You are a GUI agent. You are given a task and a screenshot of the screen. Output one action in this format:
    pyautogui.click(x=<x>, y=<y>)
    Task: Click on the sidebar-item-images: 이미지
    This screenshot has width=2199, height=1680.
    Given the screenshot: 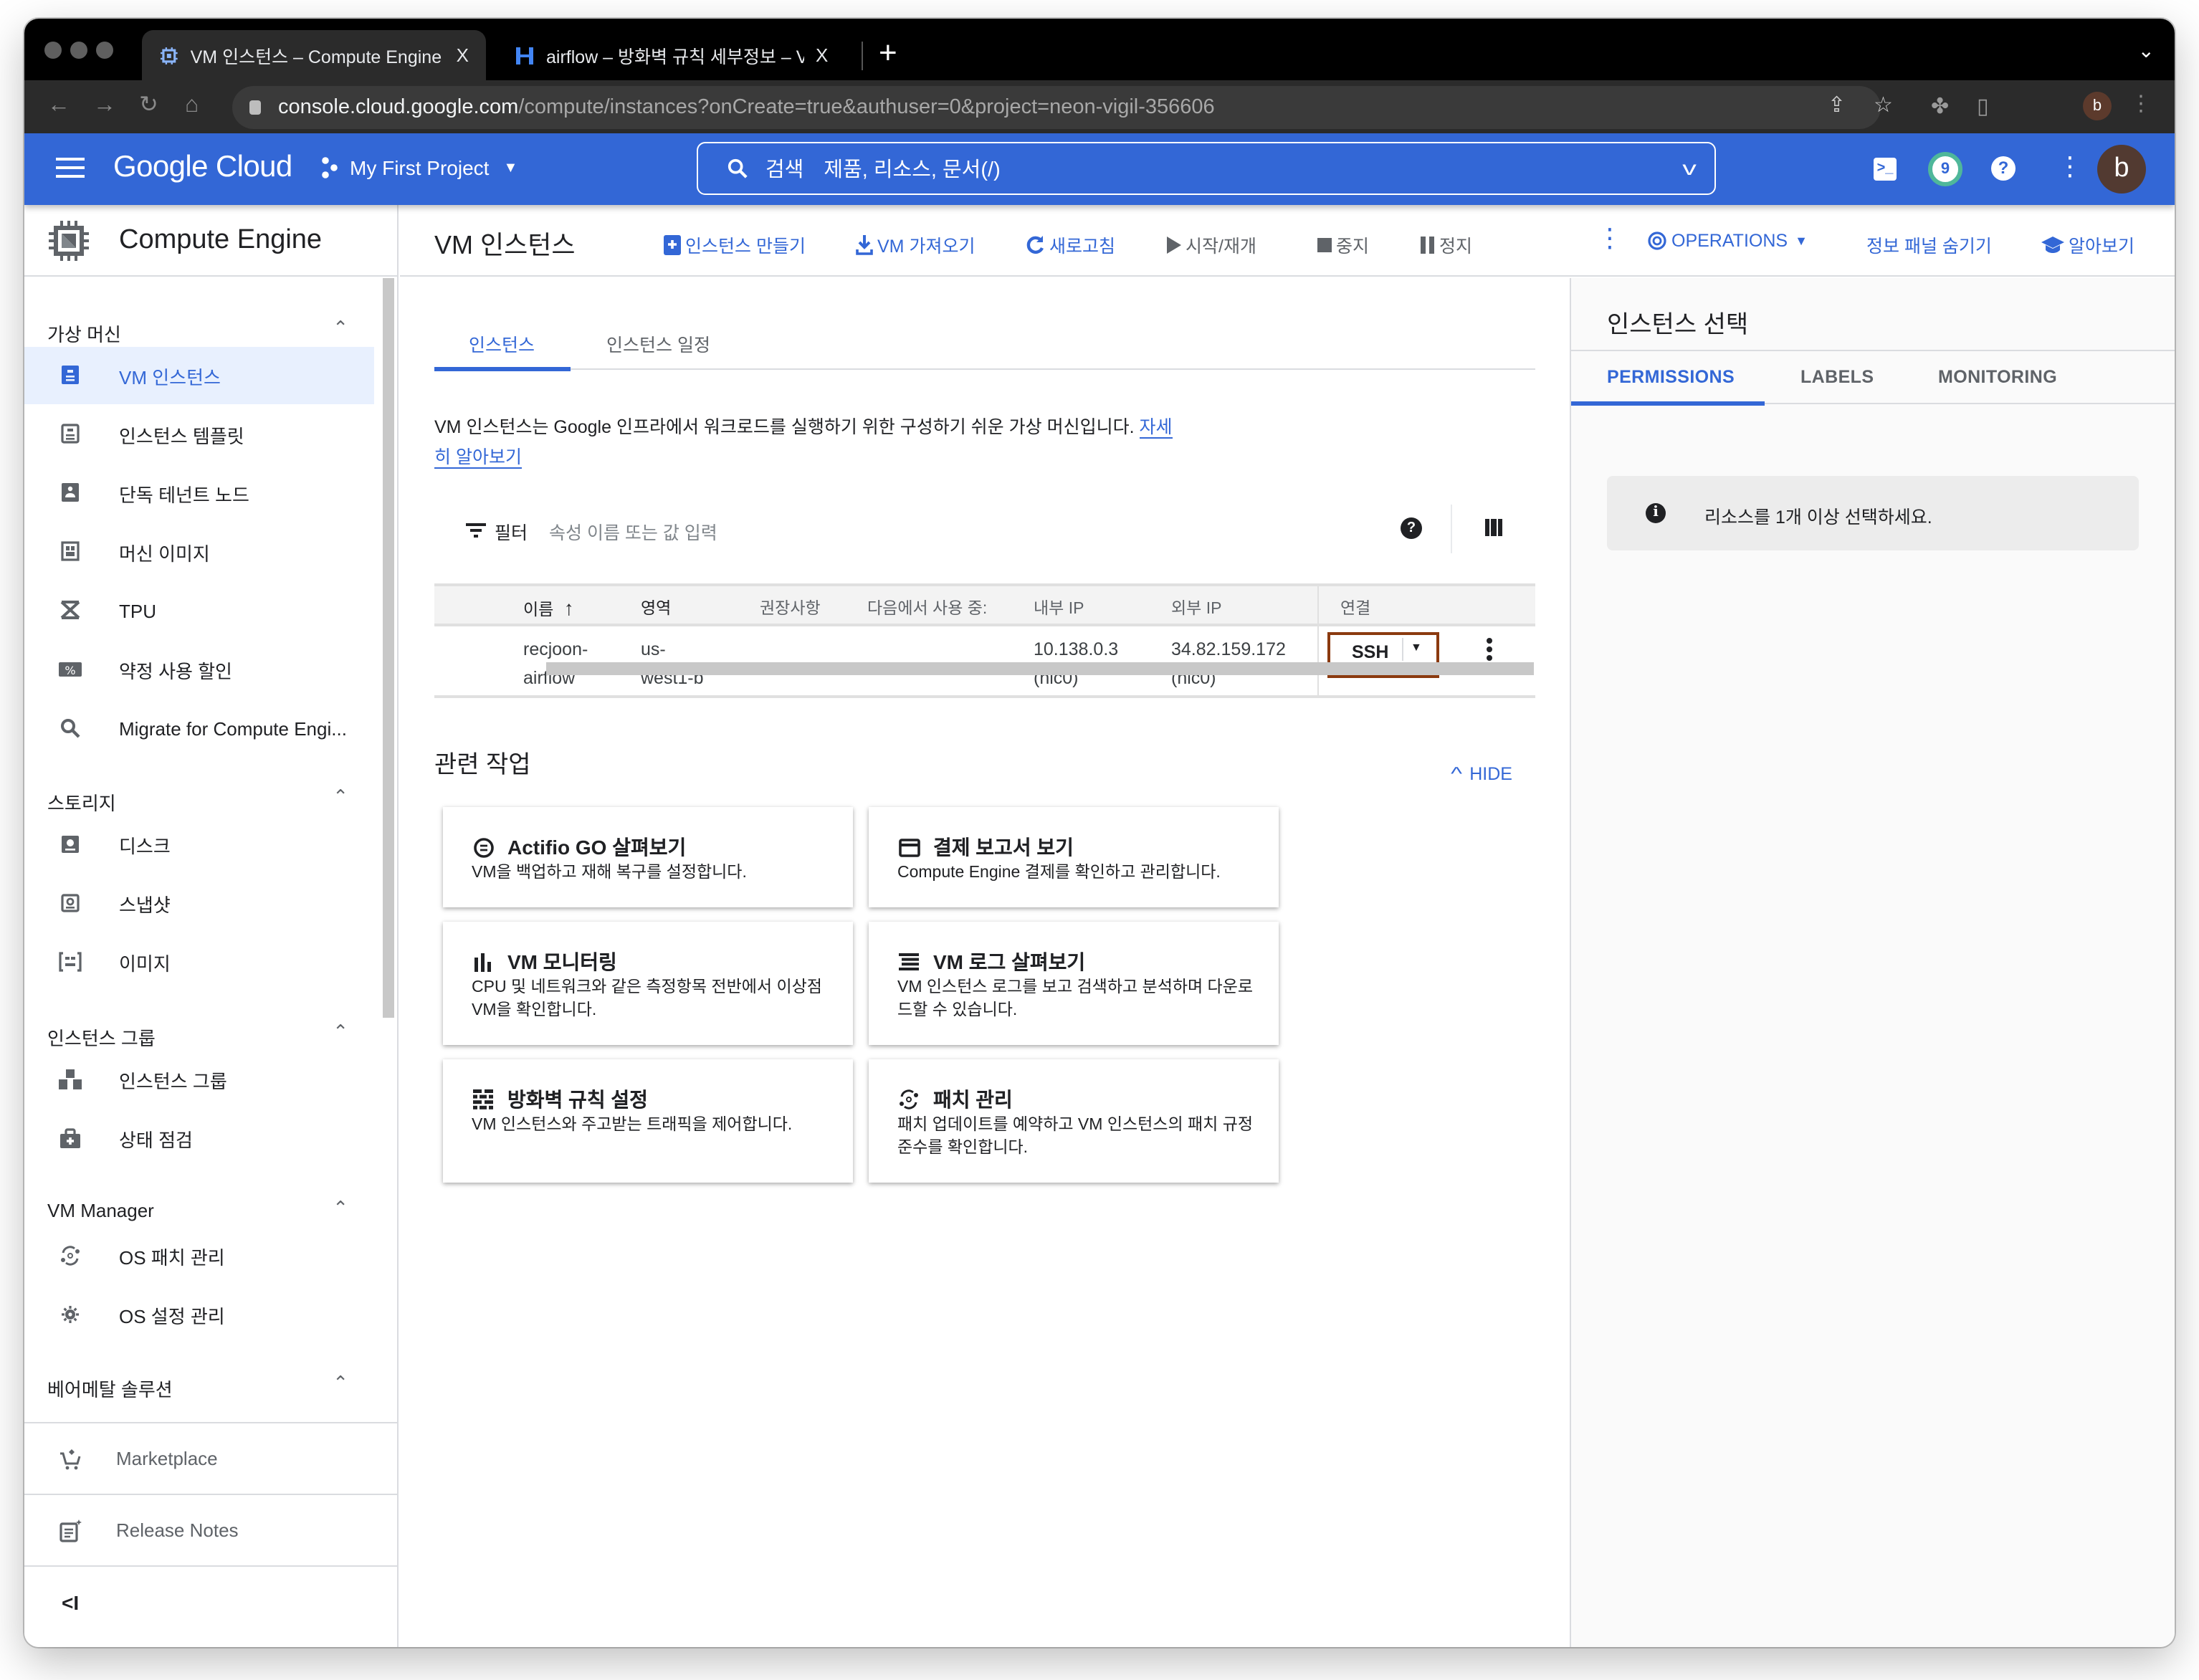 What is the action you would take?
    pyautogui.click(x=199, y=962)
    